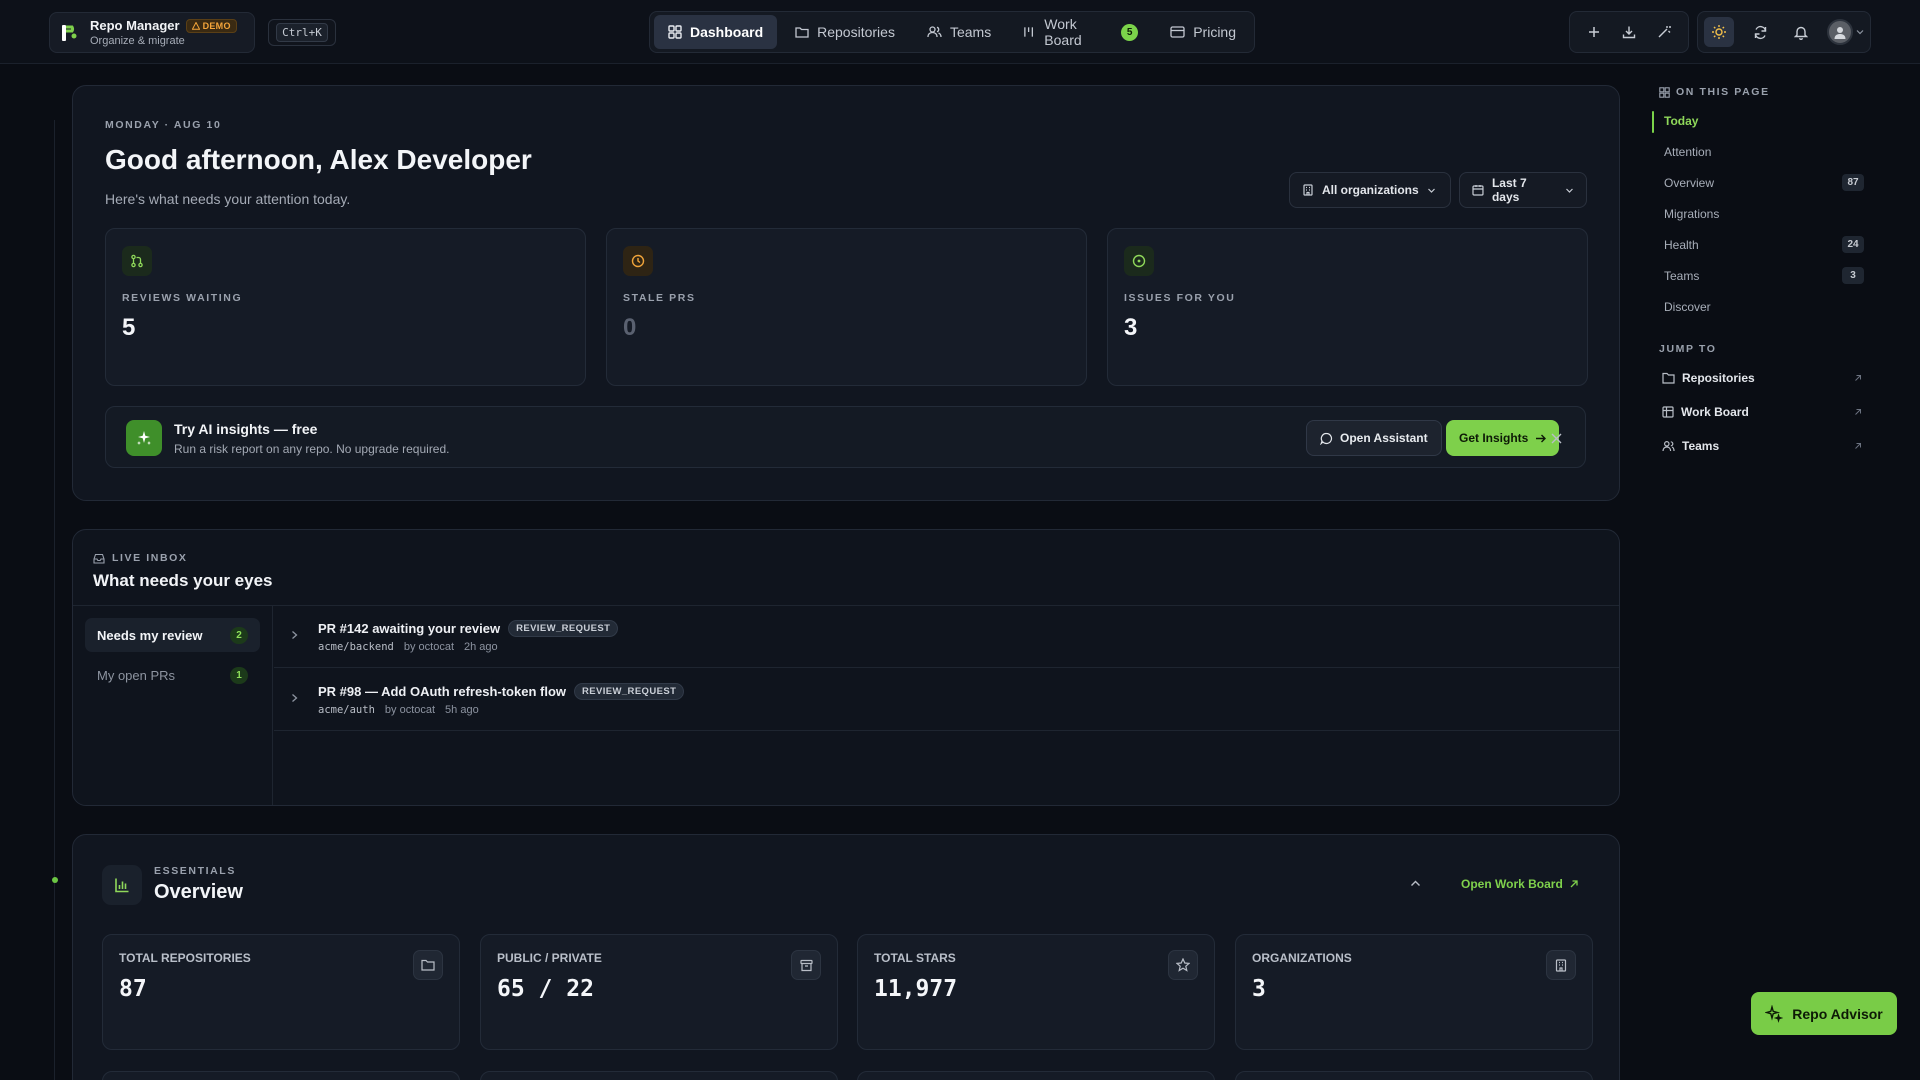 Image resolution: width=1920 pixels, height=1080 pixels. What do you see at coordinates (183, 580) in the screenshot?
I see `inbox-title: What needs your eyes` at bounding box center [183, 580].